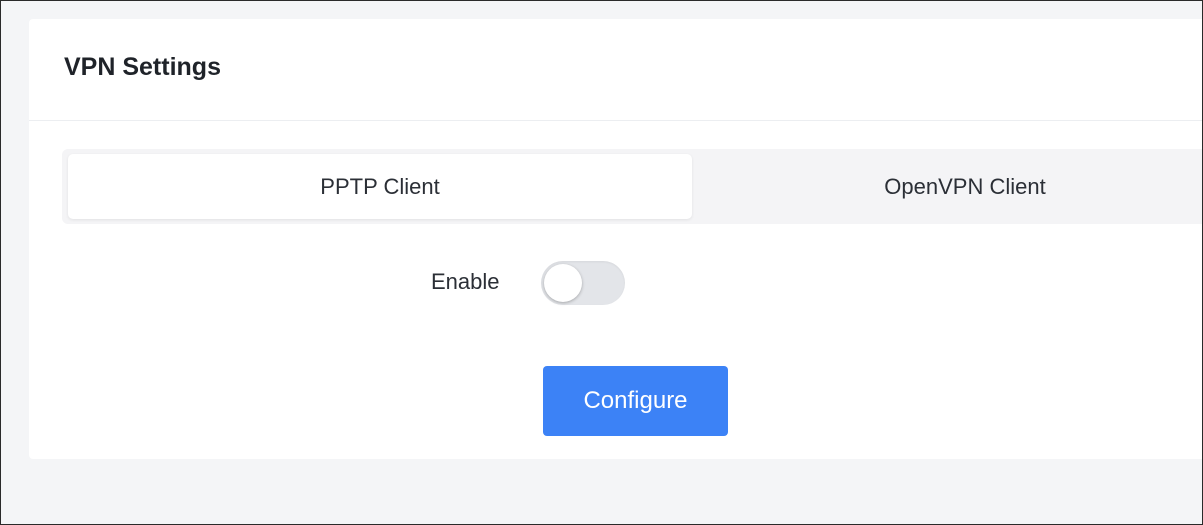  I want to click on configure-button: Configure, so click(635, 401).